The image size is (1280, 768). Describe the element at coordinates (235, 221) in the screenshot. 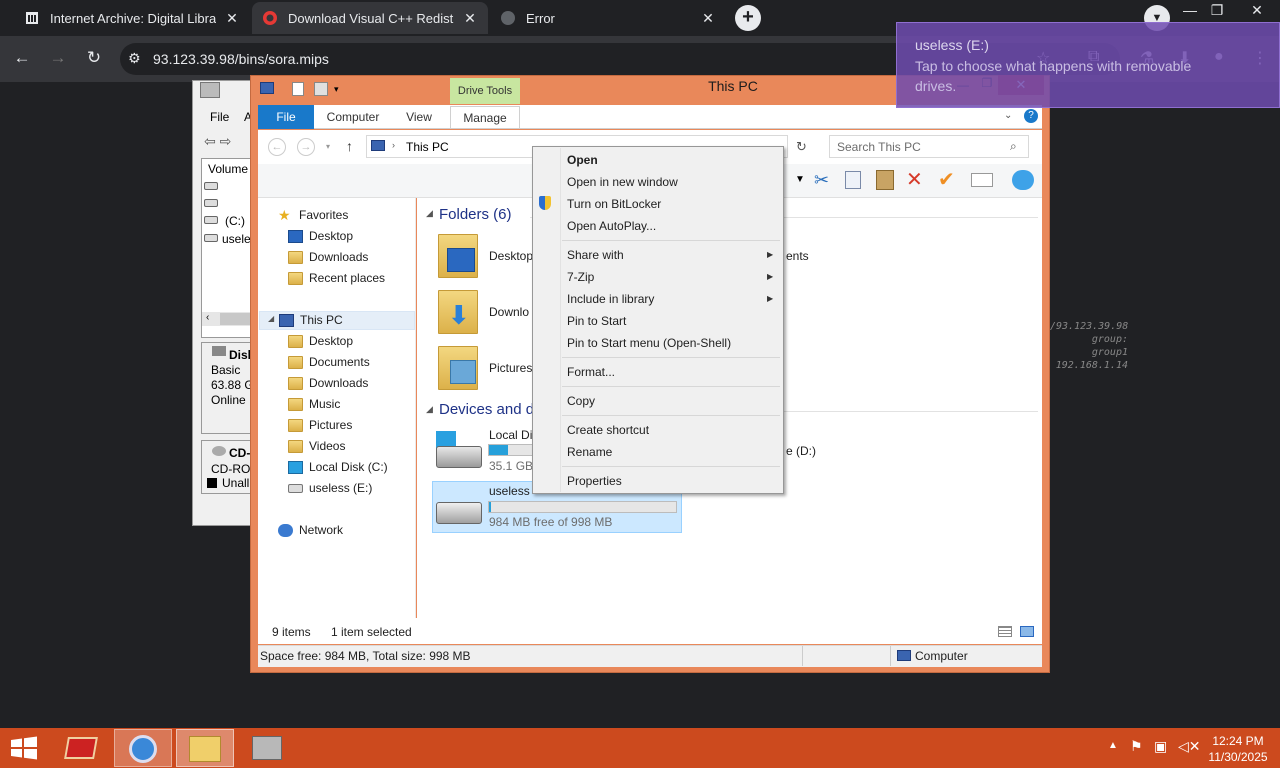

I see `volume-c: (C:)` at that location.